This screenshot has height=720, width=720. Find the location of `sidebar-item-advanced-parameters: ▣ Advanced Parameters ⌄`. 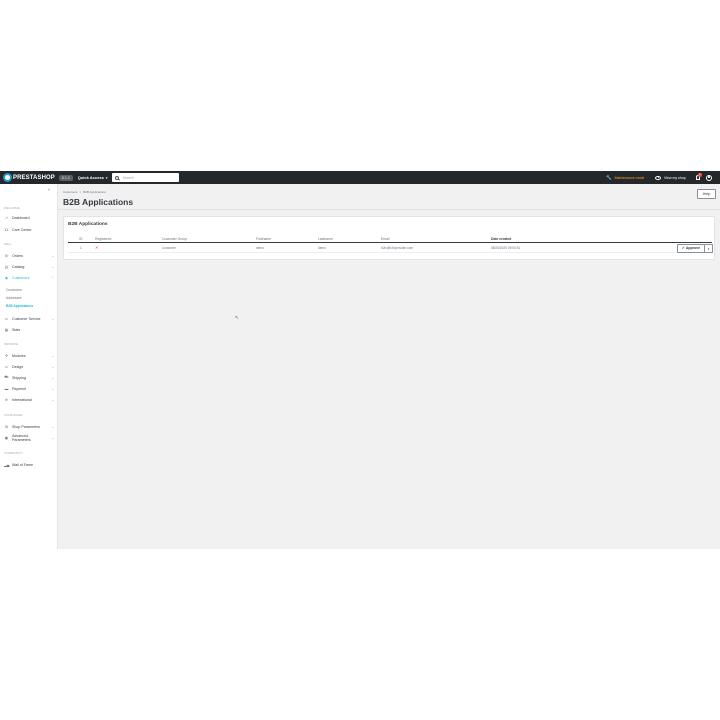

sidebar-item-advanced-parameters: ▣ Advanced Parameters ⌄ is located at coordinates (29, 439).